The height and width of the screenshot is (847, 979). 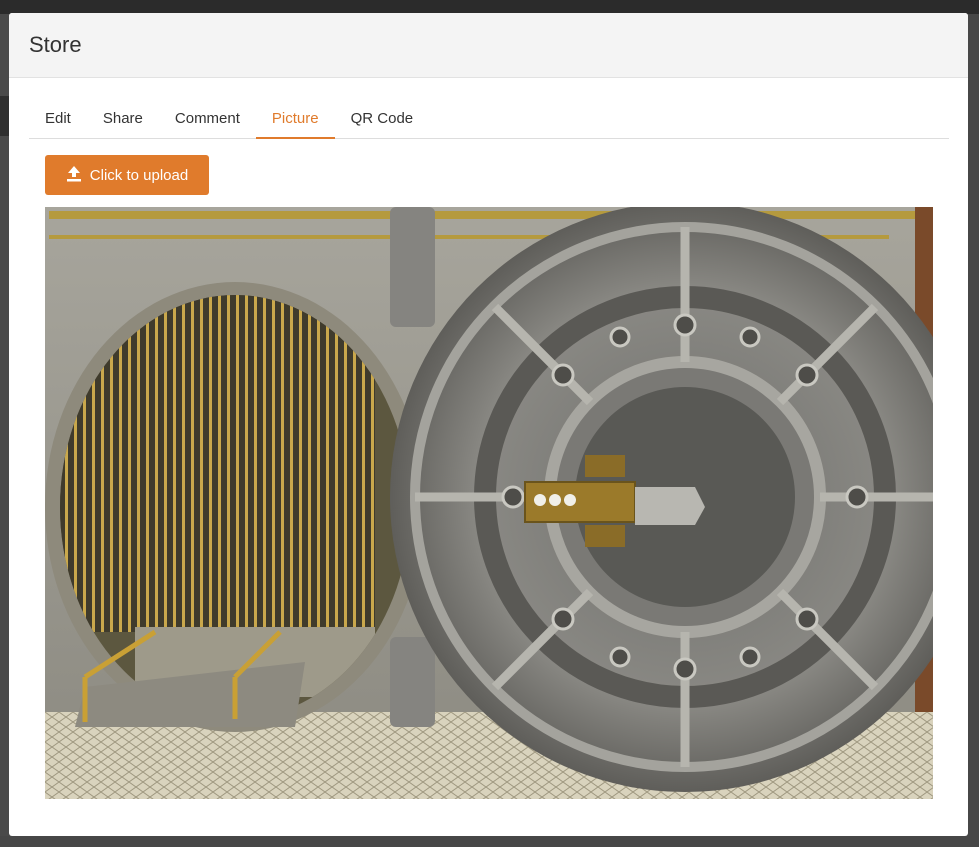 What do you see at coordinates (489, 7) in the screenshot?
I see `background-topbar` at bounding box center [489, 7].